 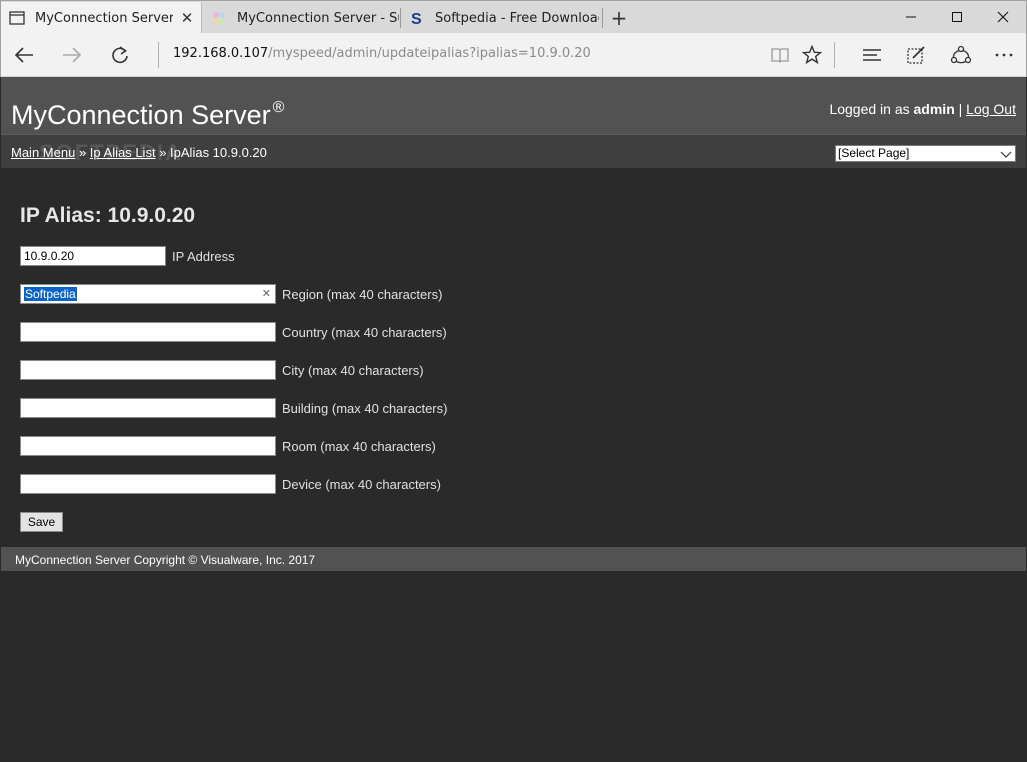 I want to click on close-tab-icon: ✕, so click(x=187, y=18).